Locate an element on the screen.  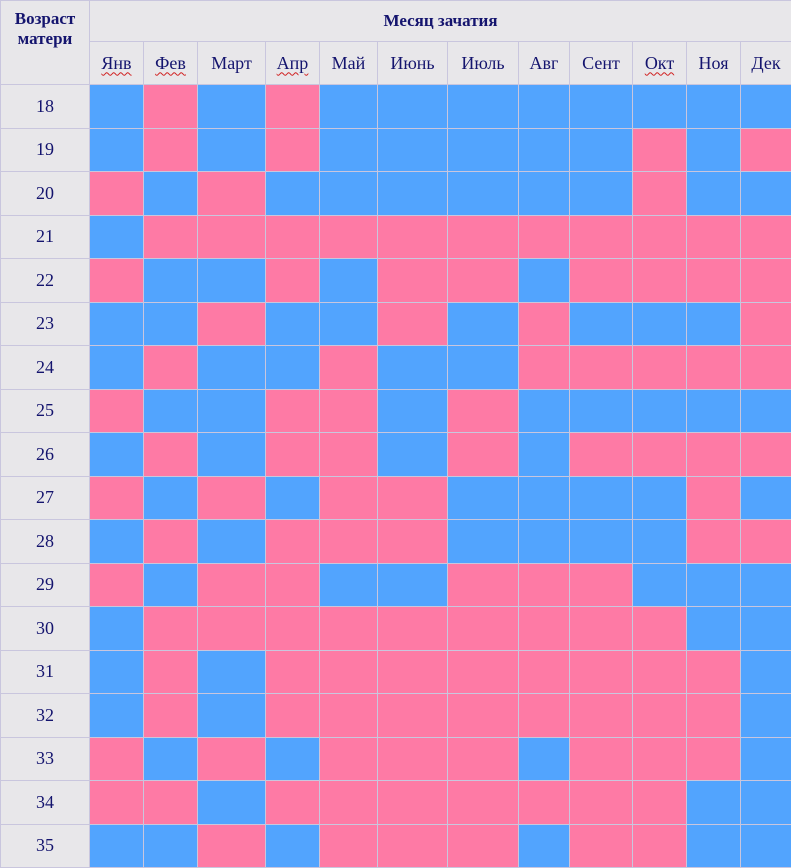
age-cell: 26 is located at coordinates (45, 455).